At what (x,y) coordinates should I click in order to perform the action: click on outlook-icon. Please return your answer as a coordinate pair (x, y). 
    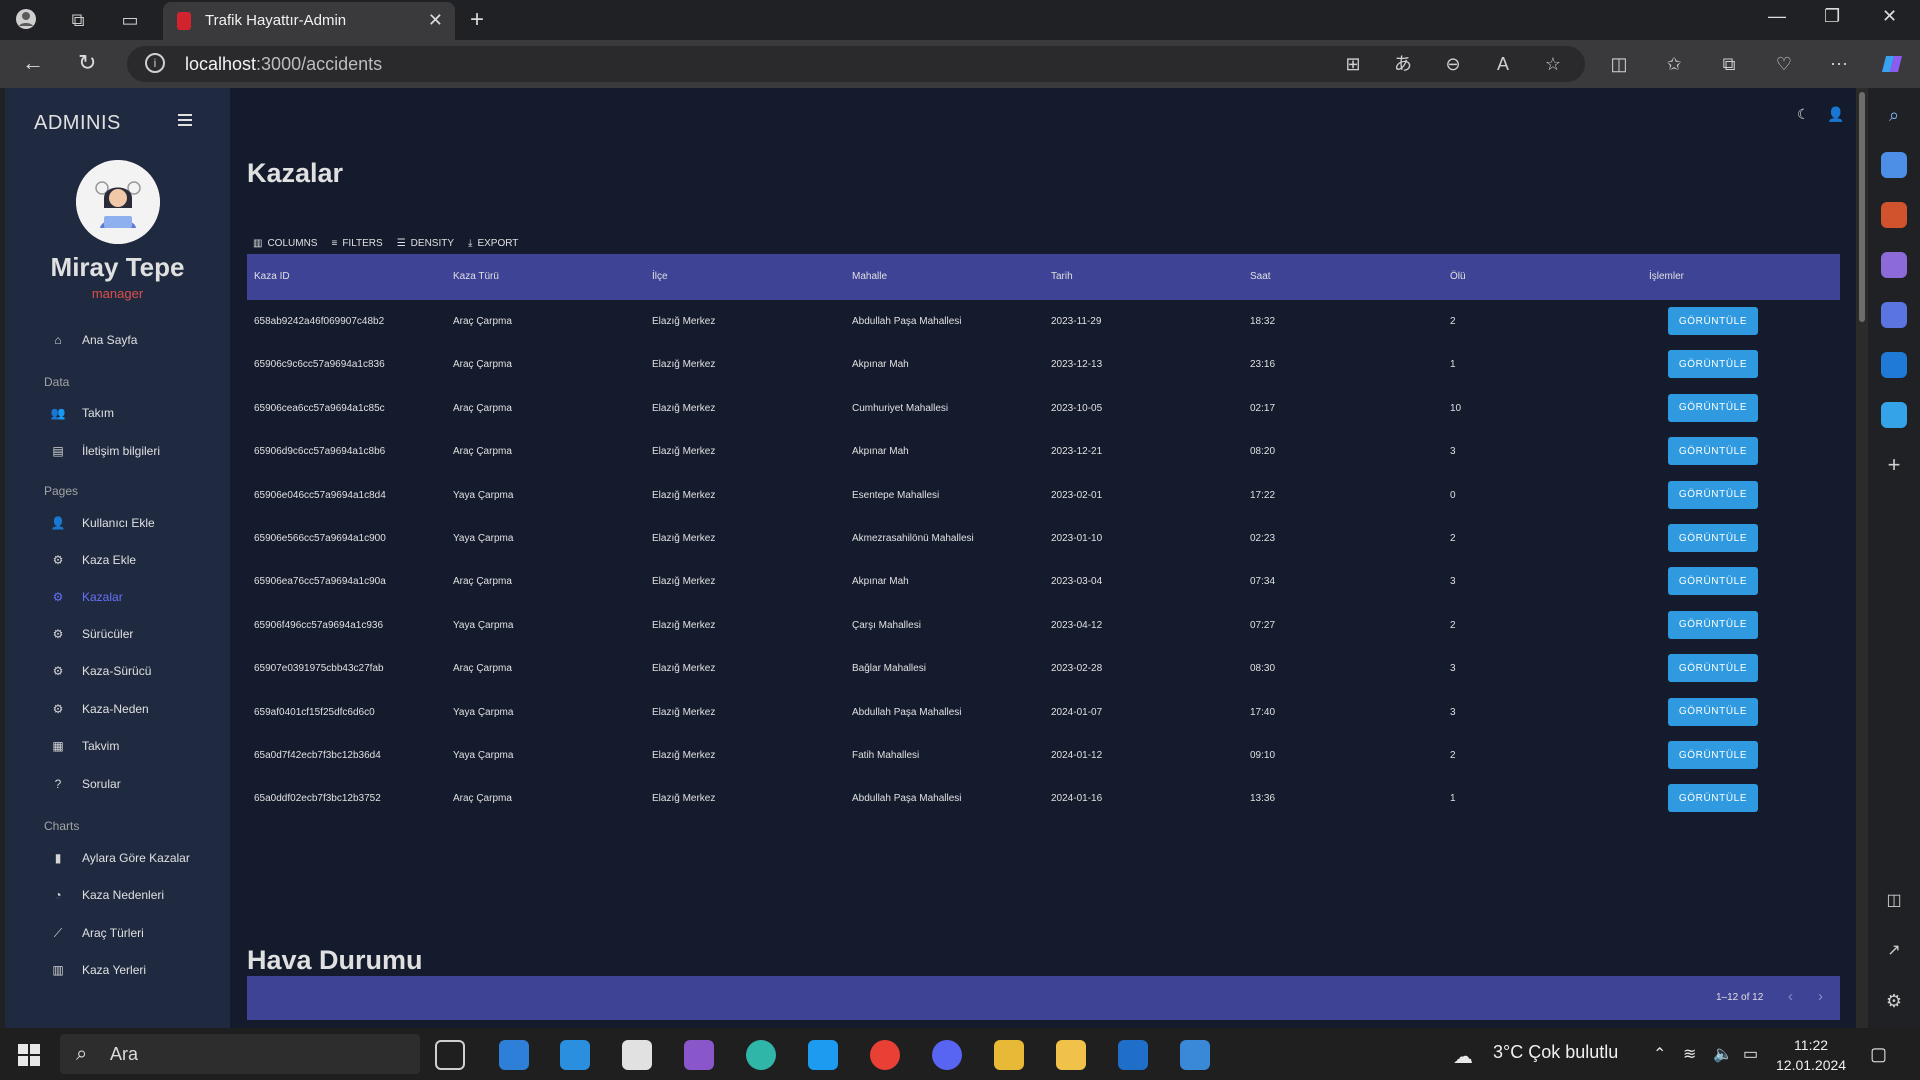
    Looking at the image, I should click on (1894, 365).